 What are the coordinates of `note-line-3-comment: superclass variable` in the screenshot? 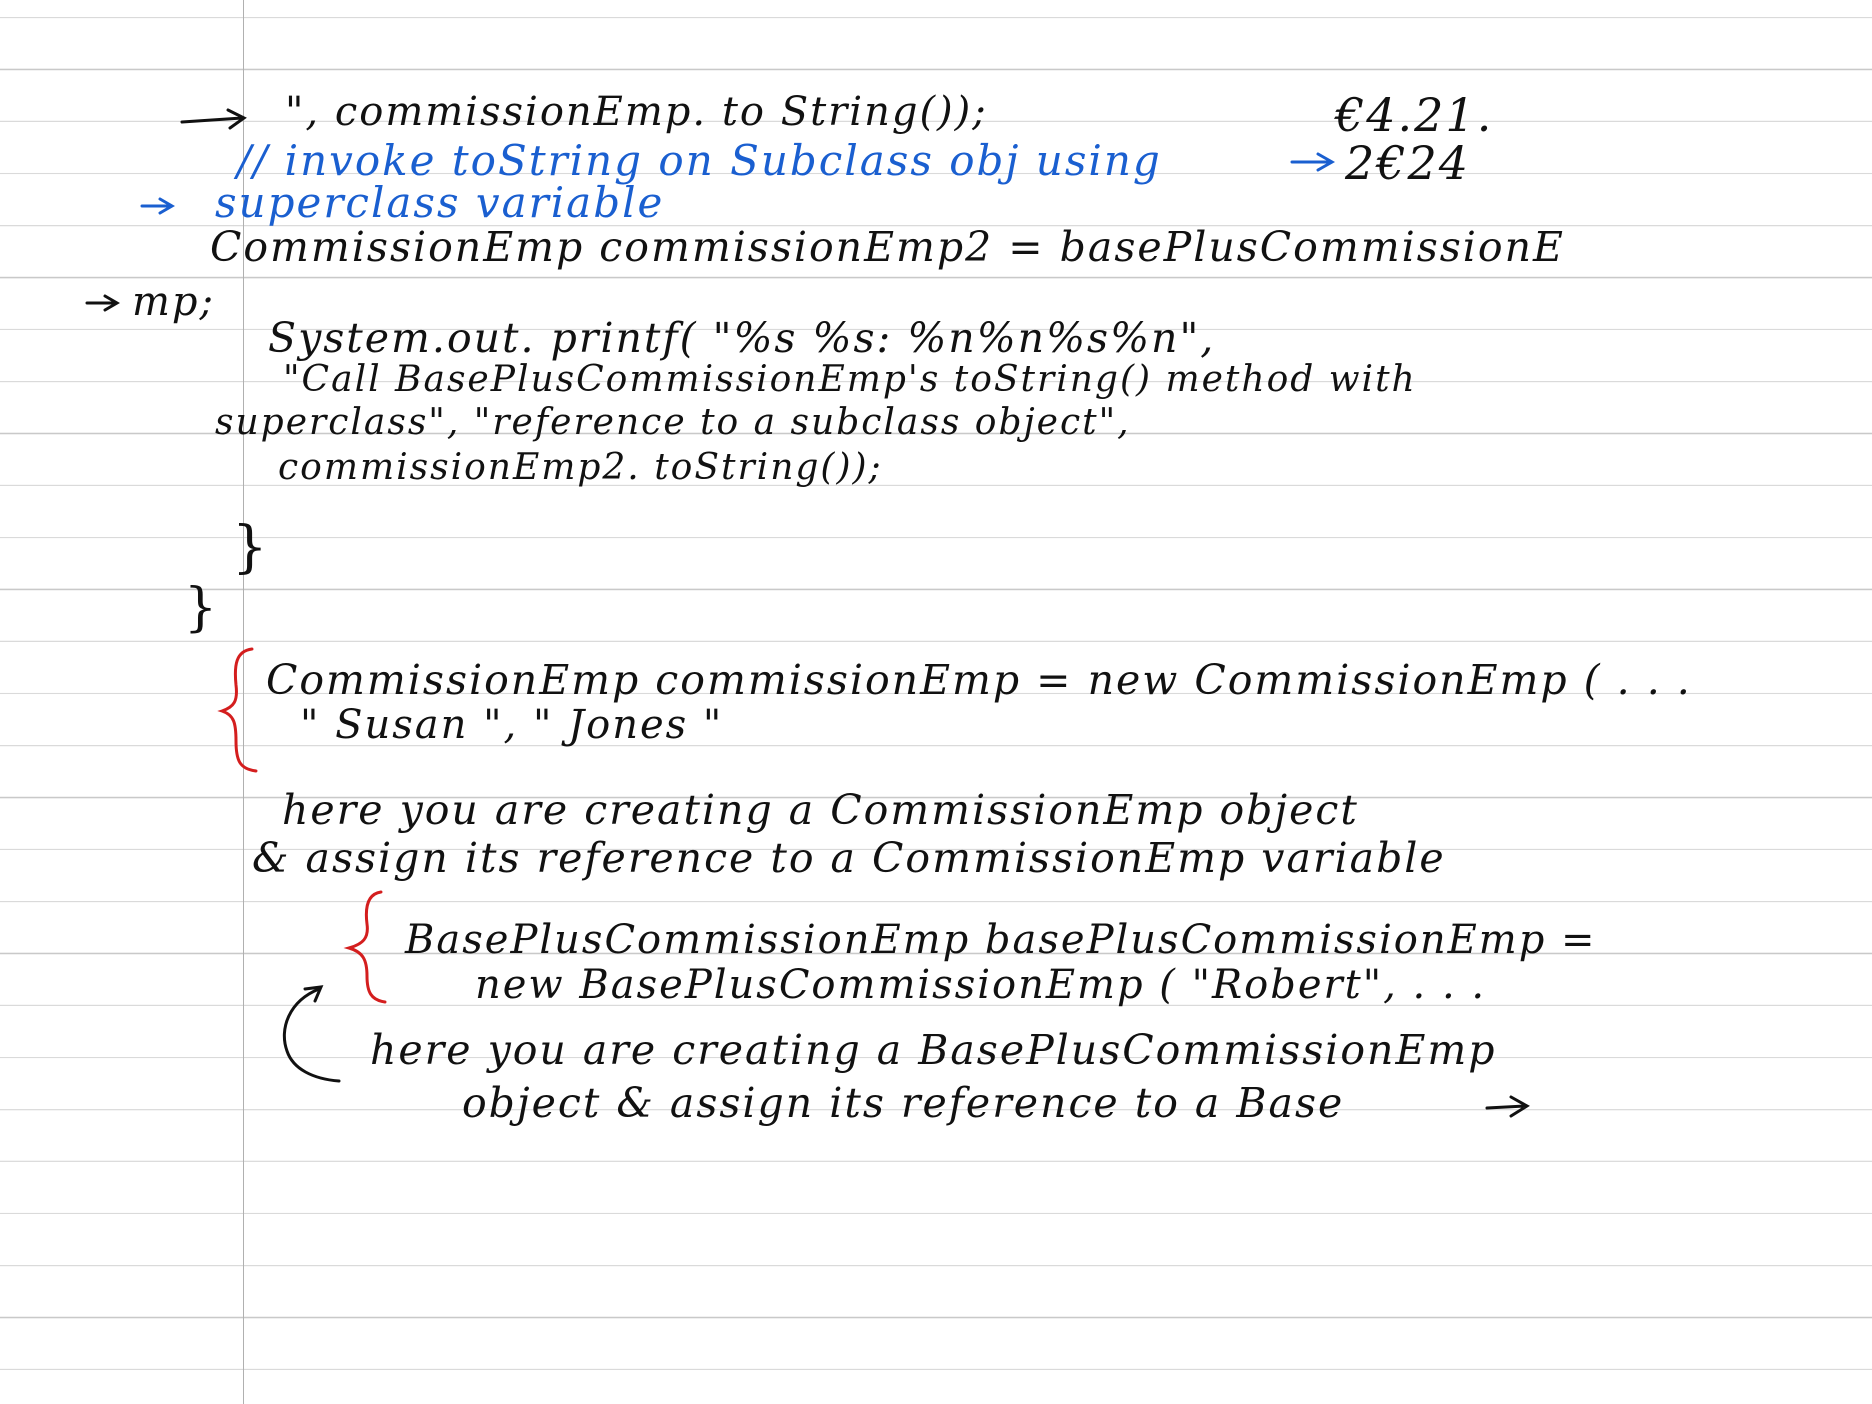 It's located at (440, 202).